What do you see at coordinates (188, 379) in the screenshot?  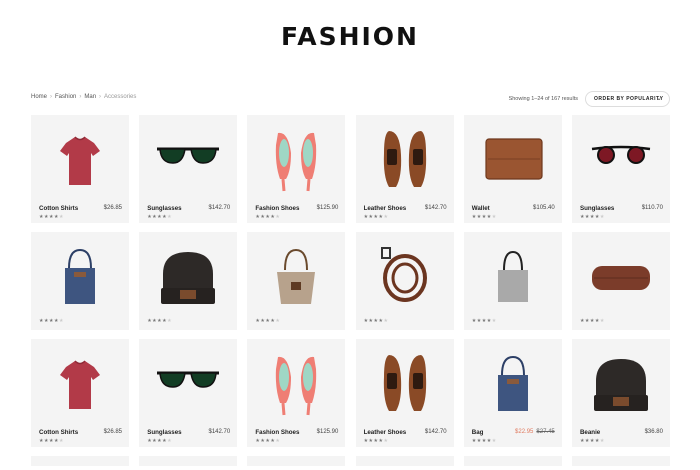 I see `green-sunglasses-image` at bounding box center [188, 379].